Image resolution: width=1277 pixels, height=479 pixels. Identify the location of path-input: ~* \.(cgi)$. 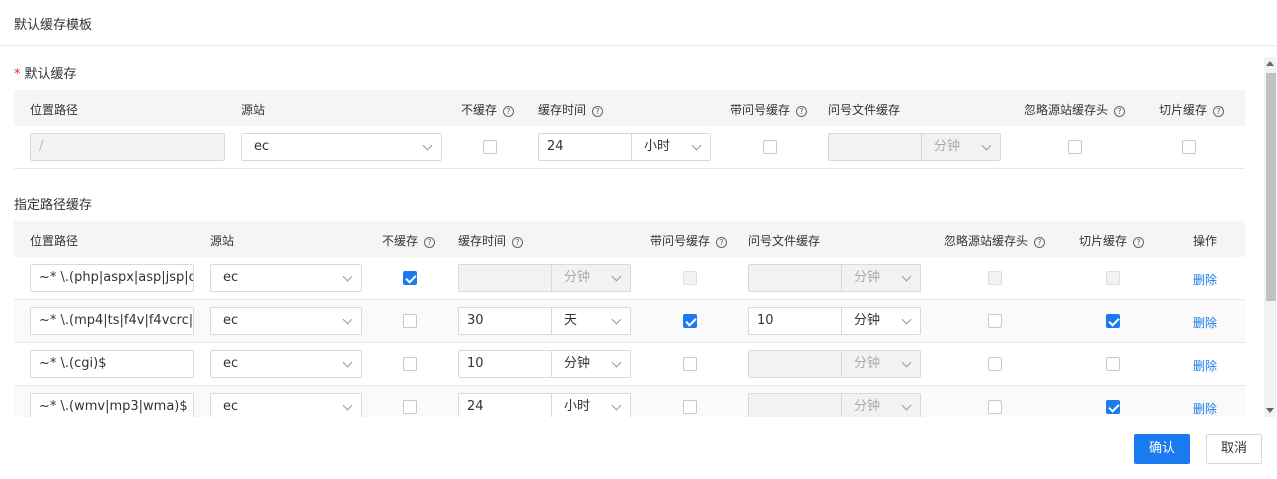
(112, 364).